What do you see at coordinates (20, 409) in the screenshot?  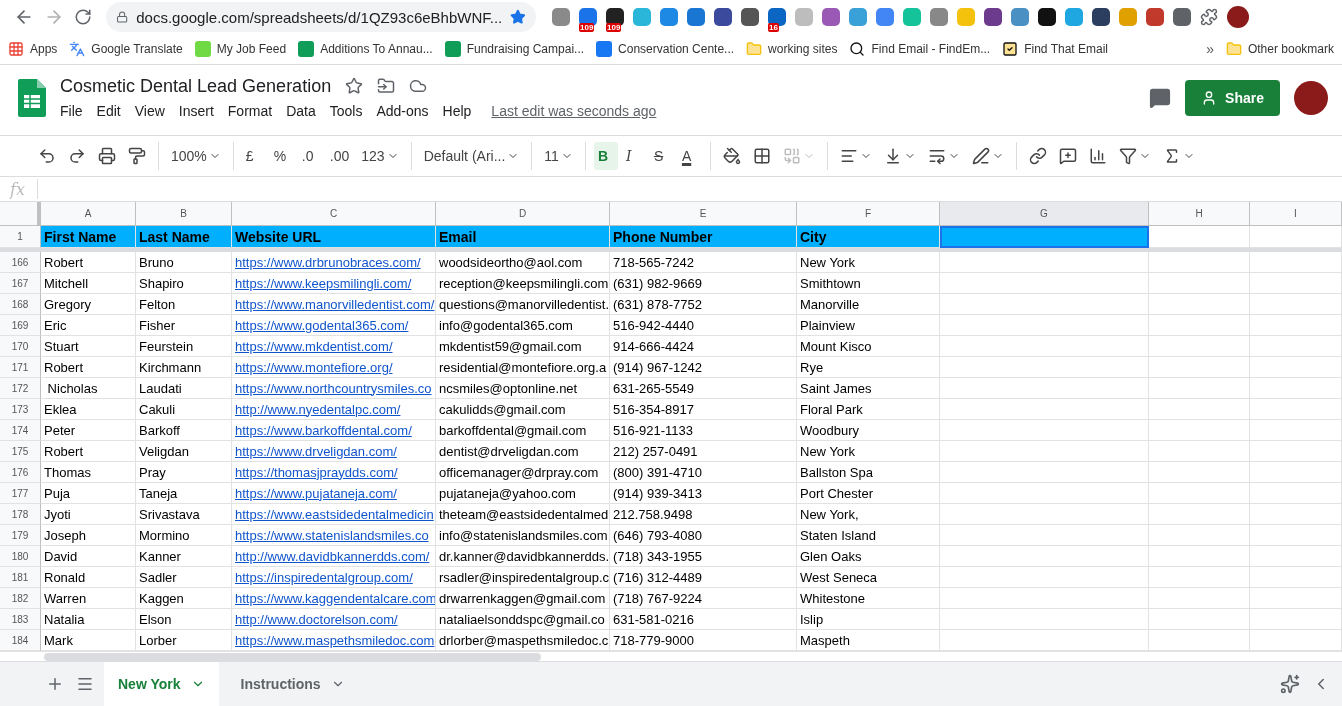 I see `row-number: 173` at bounding box center [20, 409].